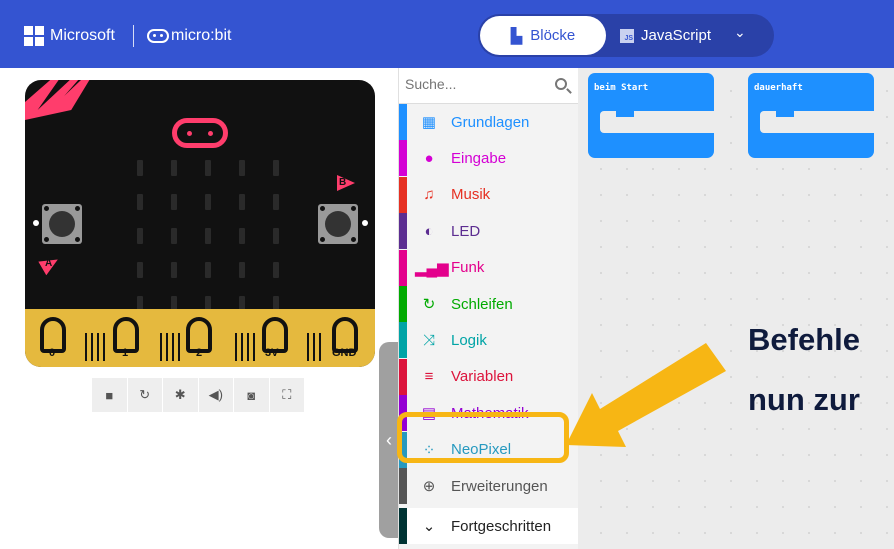 The height and width of the screenshot is (549, 894). Describe the element at coordinates (466, 231) in the screenshot. I see `category-label: LED` at that location.